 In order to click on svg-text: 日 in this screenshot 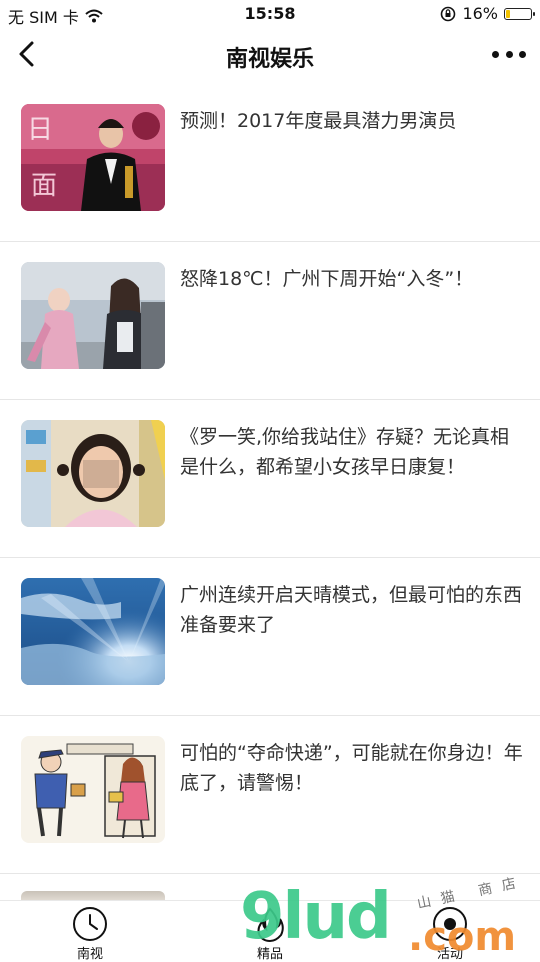, I will do `click(40, 130)`.